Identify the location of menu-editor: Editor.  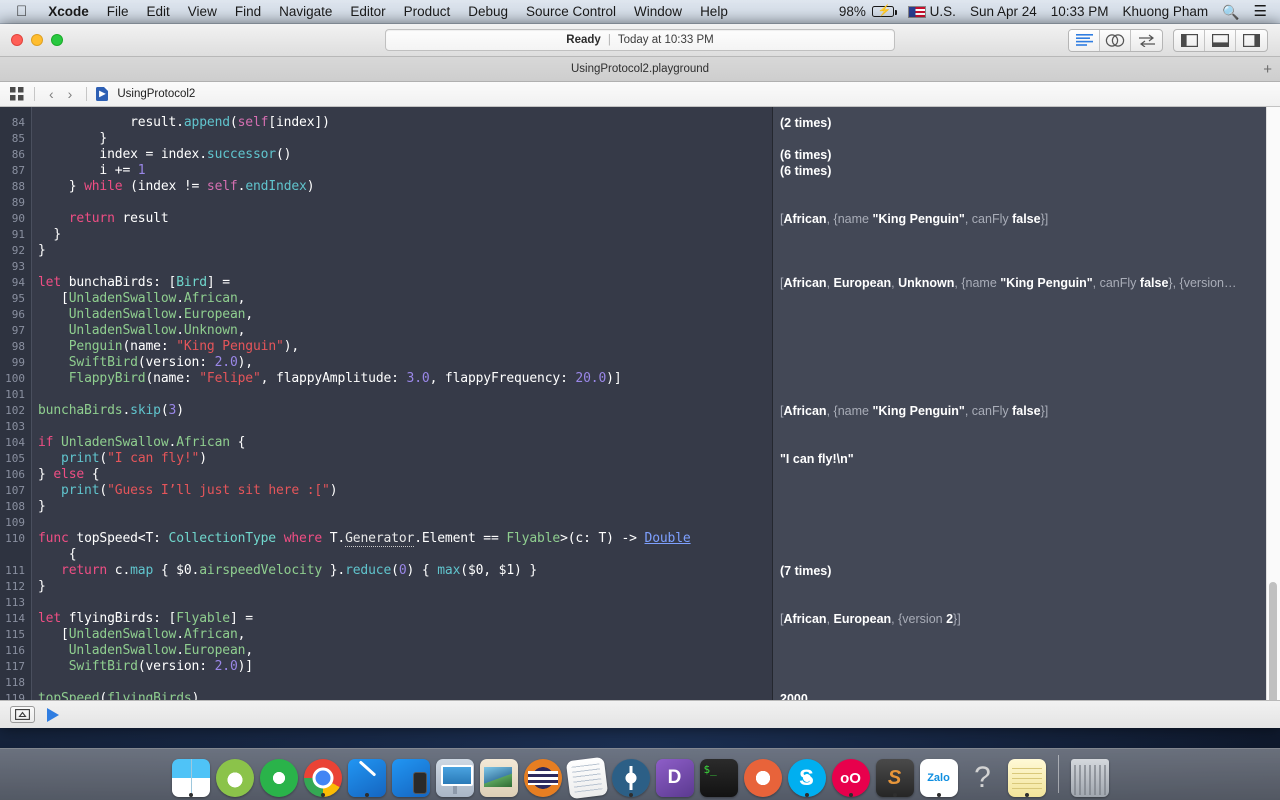
(367, 12).